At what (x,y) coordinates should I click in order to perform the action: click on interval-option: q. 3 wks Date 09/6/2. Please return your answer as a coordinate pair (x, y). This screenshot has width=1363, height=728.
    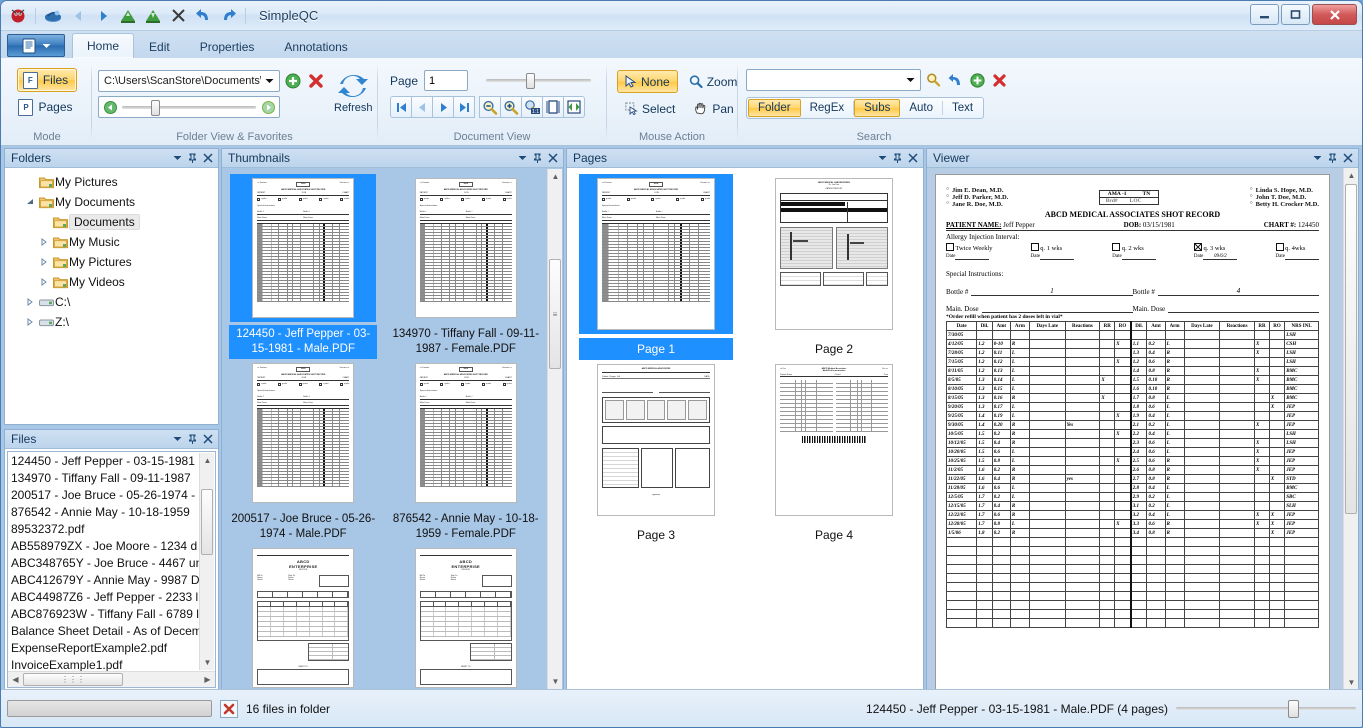
    Looking at the image, I should click on (1215, 251).